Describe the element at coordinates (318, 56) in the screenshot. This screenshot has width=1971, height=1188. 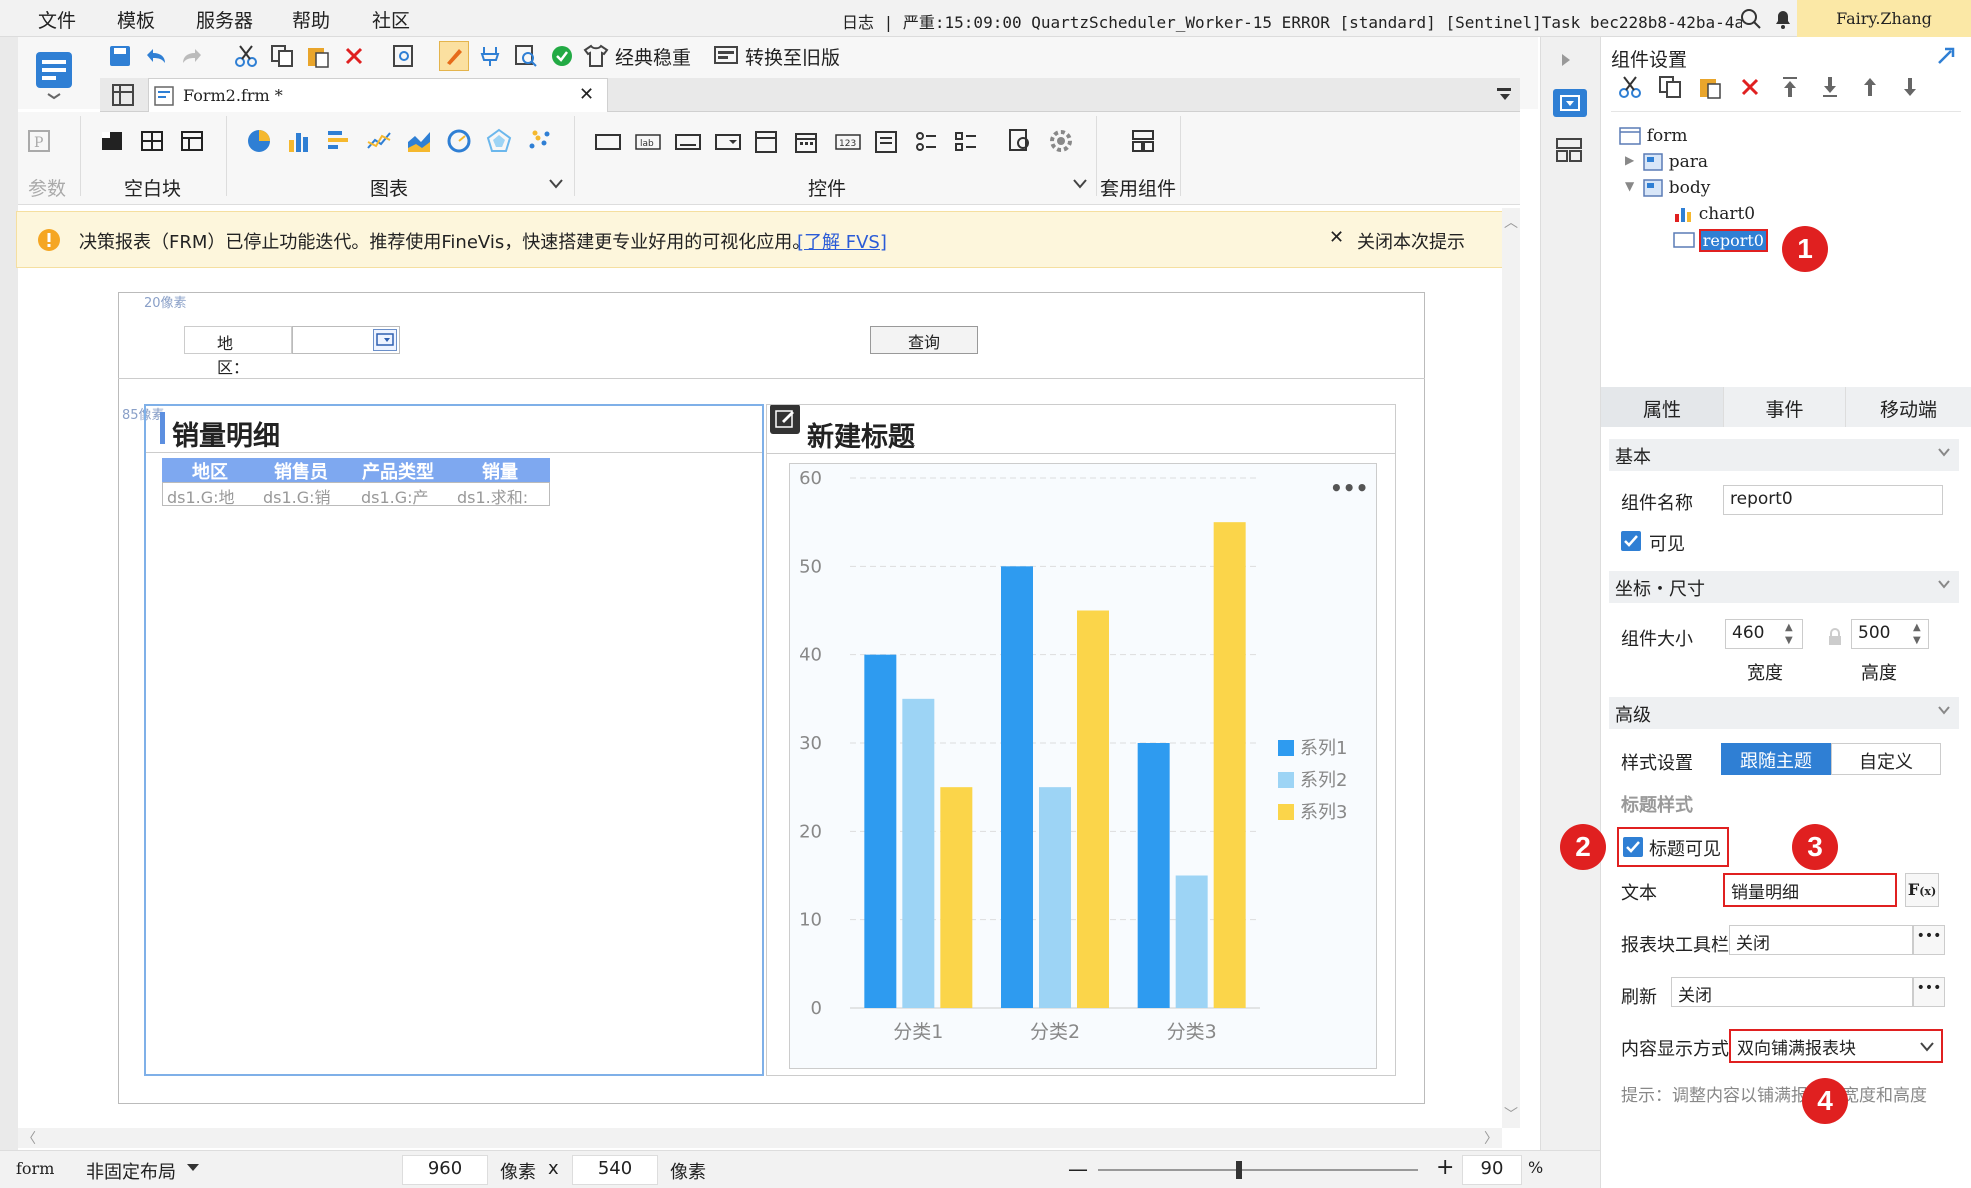
I see `paste-icon` at that location.